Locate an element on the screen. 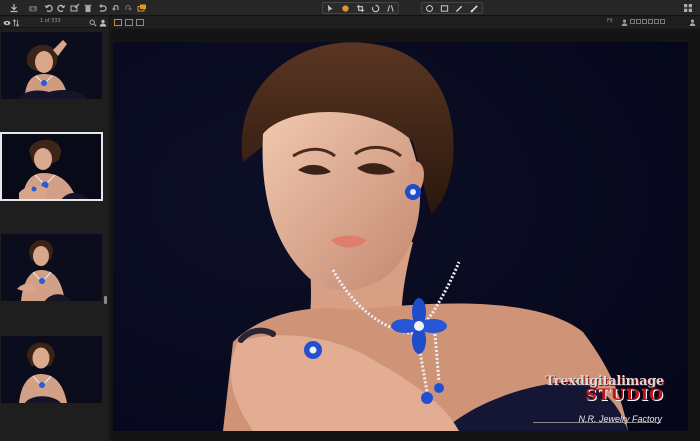  camera-icon is located at coordinates (33, 8).